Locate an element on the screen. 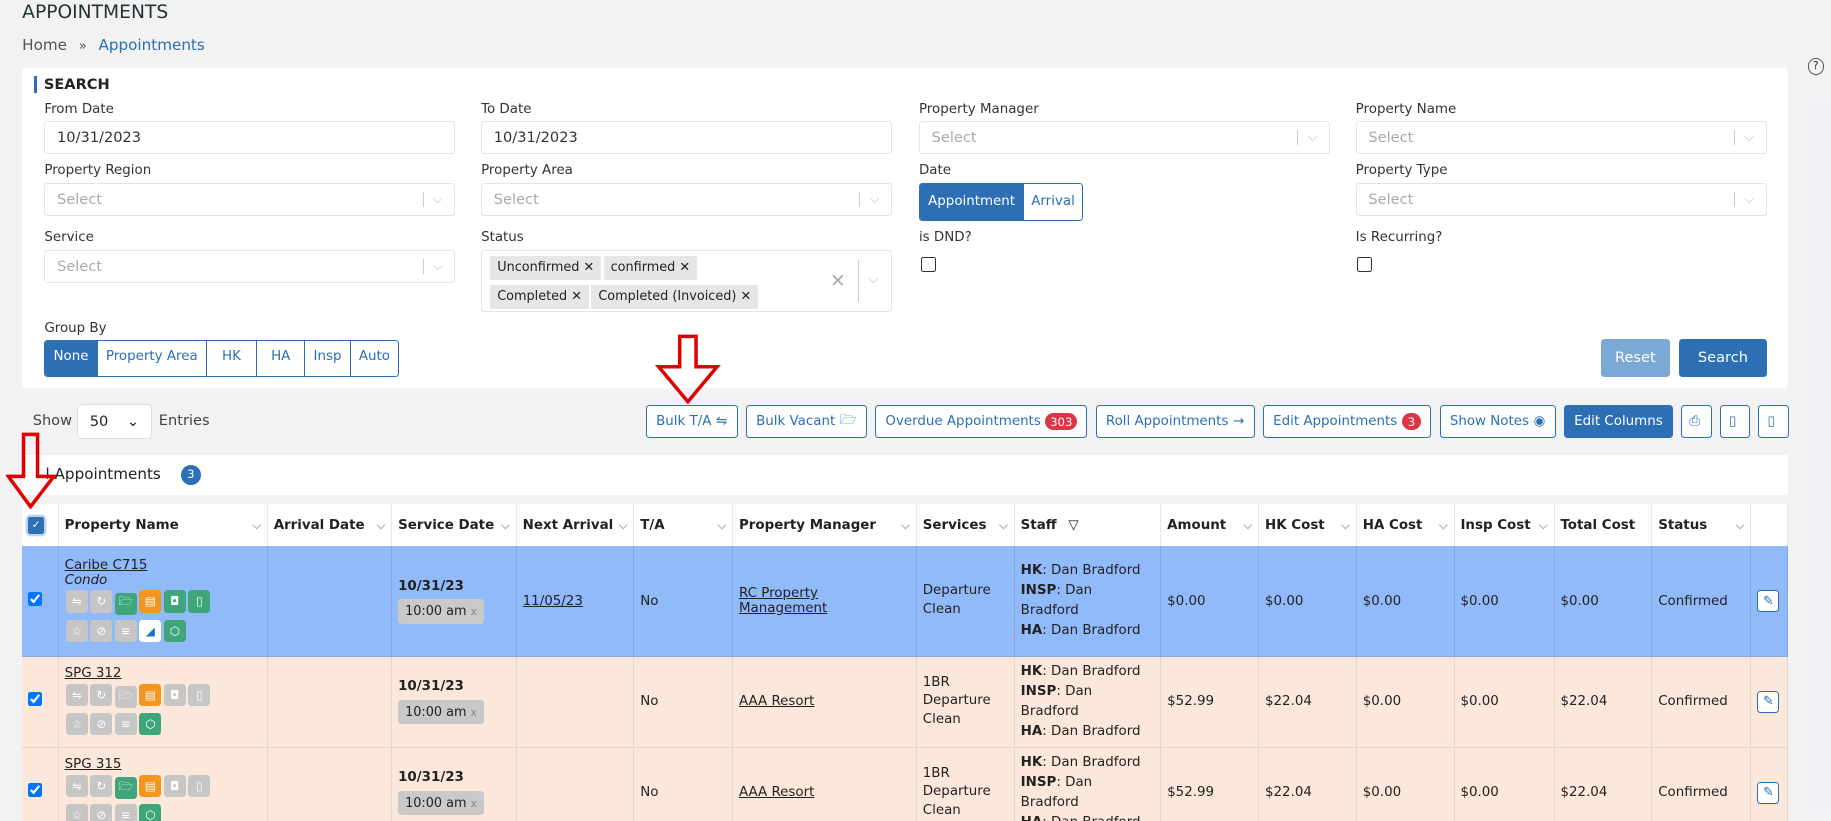 Image resolution: width=1831 pixels, height=821 pixels. col-next-arrival: Next Arrival ⌵ is located at coordinates (575, 525).